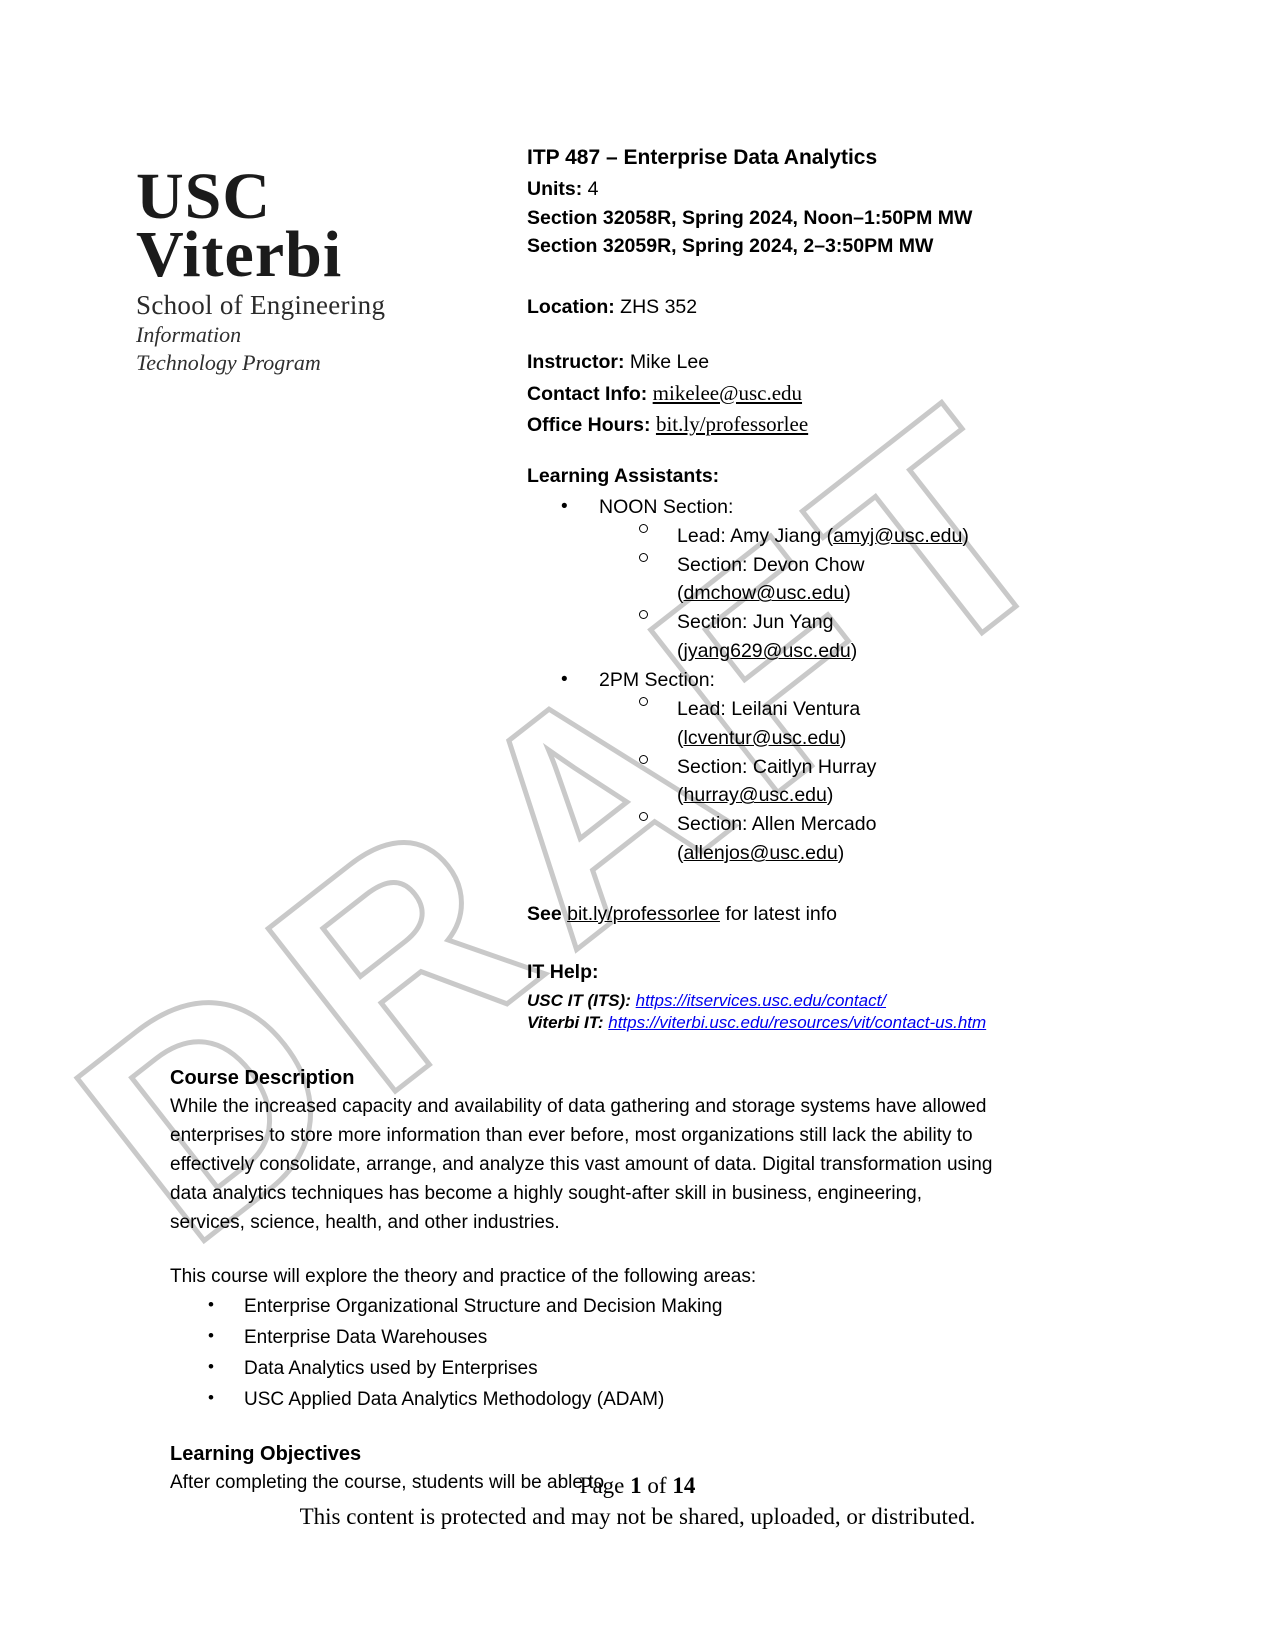  Describe the element at coordinates (807, 362) in the screenshot. I see `instructor-line: Instructor: Mike Lee` at that location.